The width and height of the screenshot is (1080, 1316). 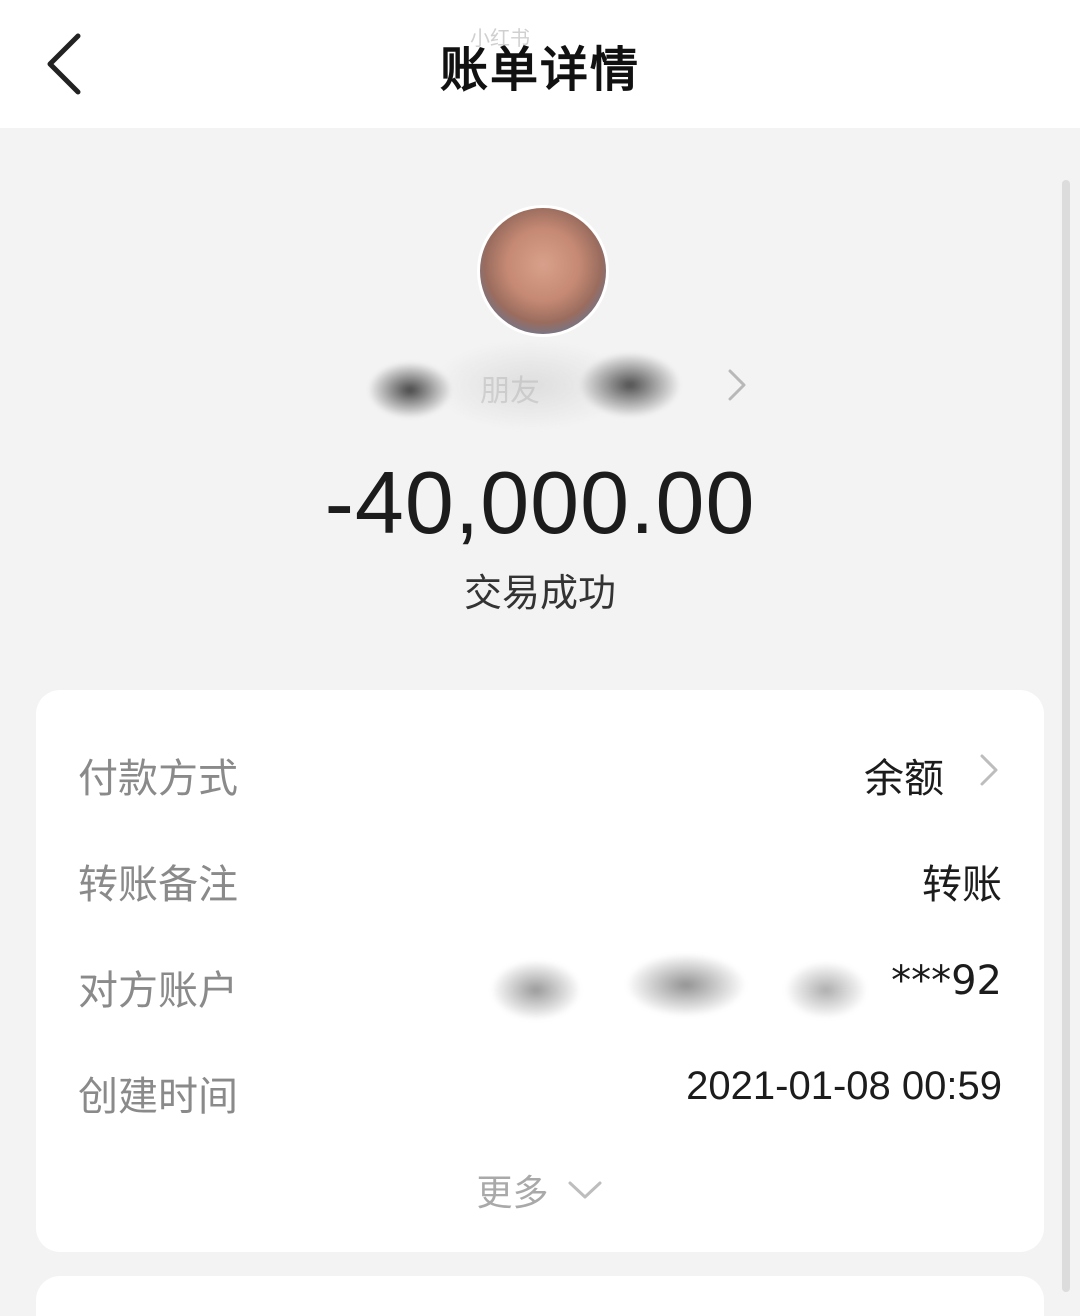 I want to click on more-button: 更多, so click(x=540, y=1190).